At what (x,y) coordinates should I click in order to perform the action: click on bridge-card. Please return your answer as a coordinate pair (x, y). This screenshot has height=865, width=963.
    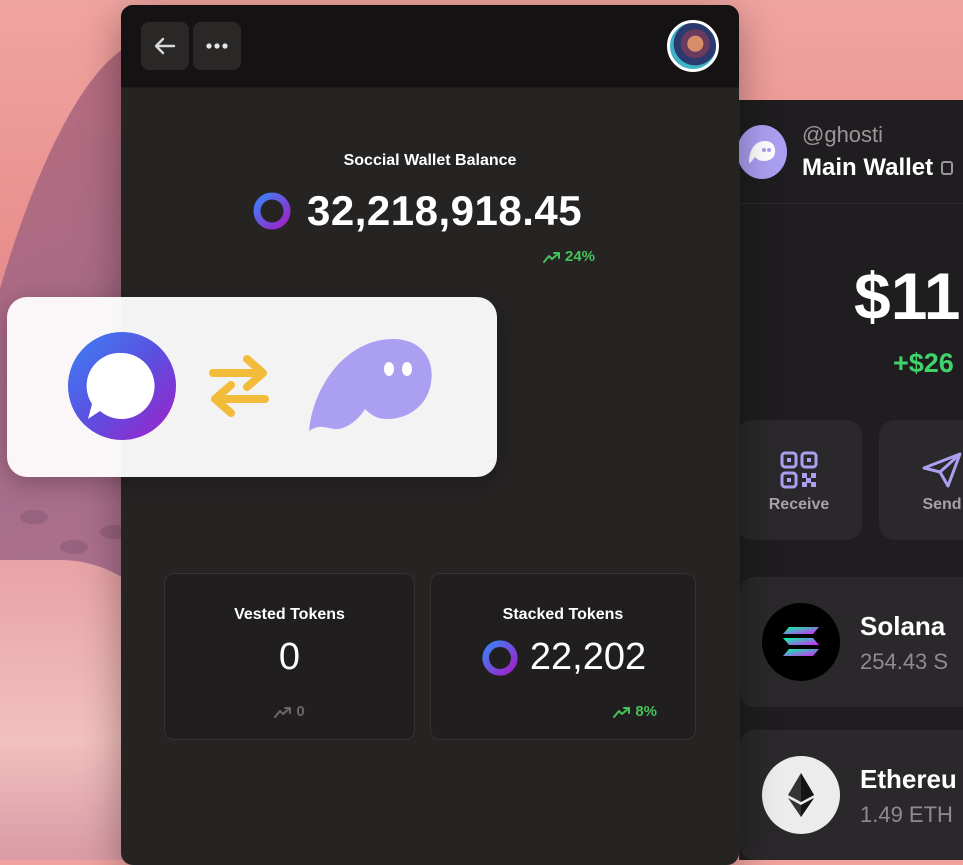
    Looking at the image, I should click on (252, 387).